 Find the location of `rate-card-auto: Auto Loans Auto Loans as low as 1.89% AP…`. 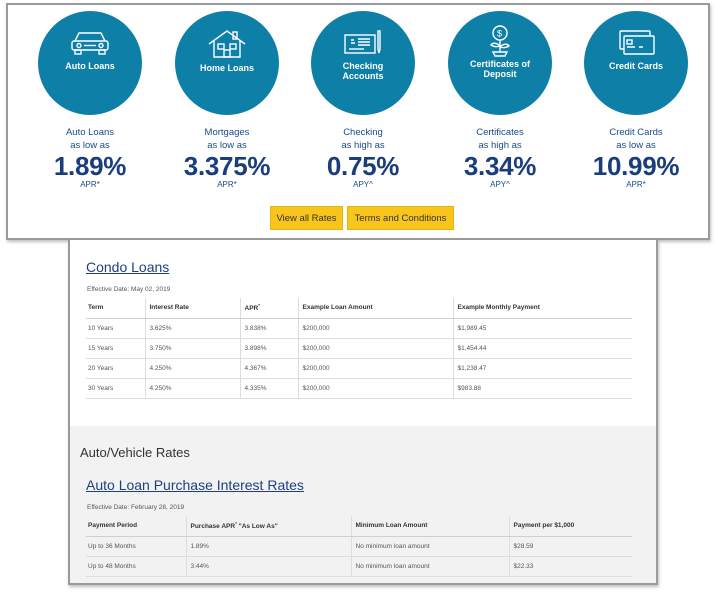

rate-card-auto: Auto Loans Auto Loans as low as 1.89% AP… is located at coordinates (90, 100).